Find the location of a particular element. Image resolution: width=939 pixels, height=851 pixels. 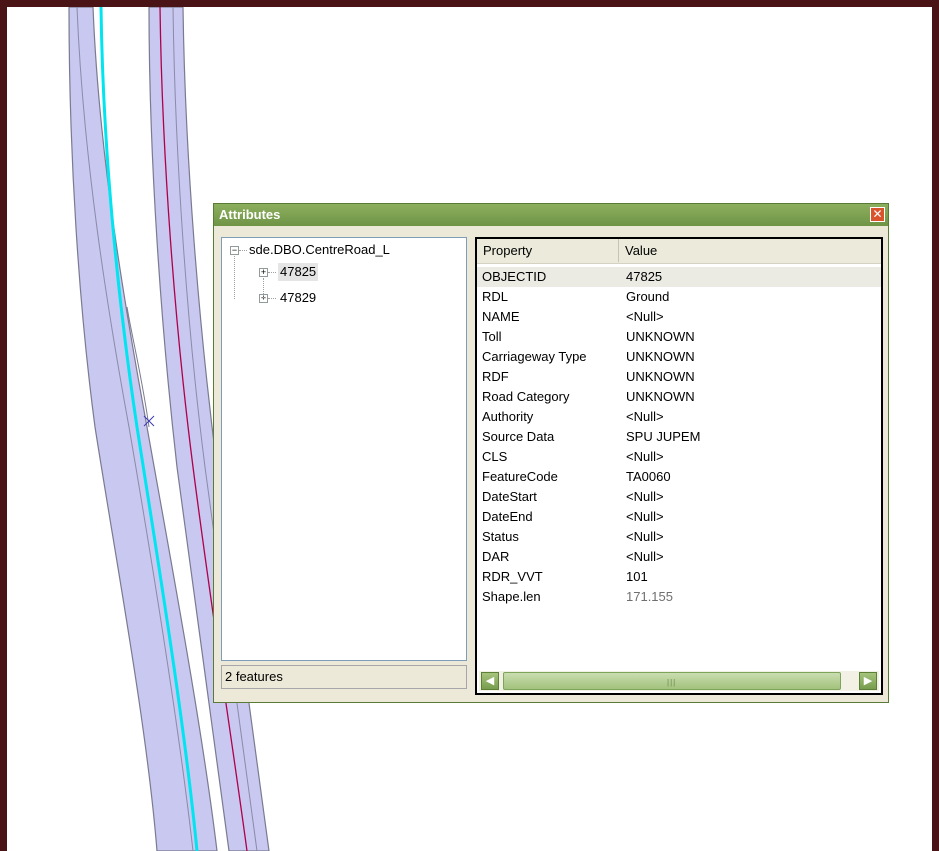

grid-row: FeatureCode TA0060 is located at coordinates (679, 477).